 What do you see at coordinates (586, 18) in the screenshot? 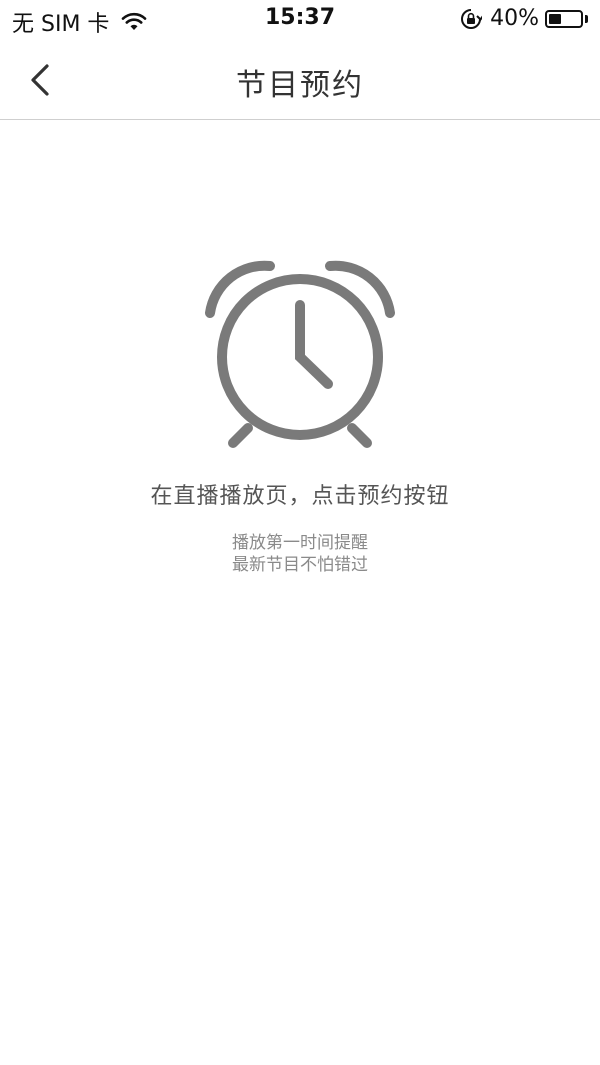
I see `battery-nub` at bounding box center [586, 18].